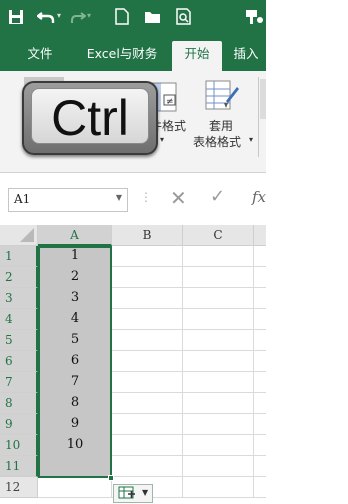  Describe the element at coordinates (259, 197) in the screenshot. I see `insert-function-button: fx` at that location.